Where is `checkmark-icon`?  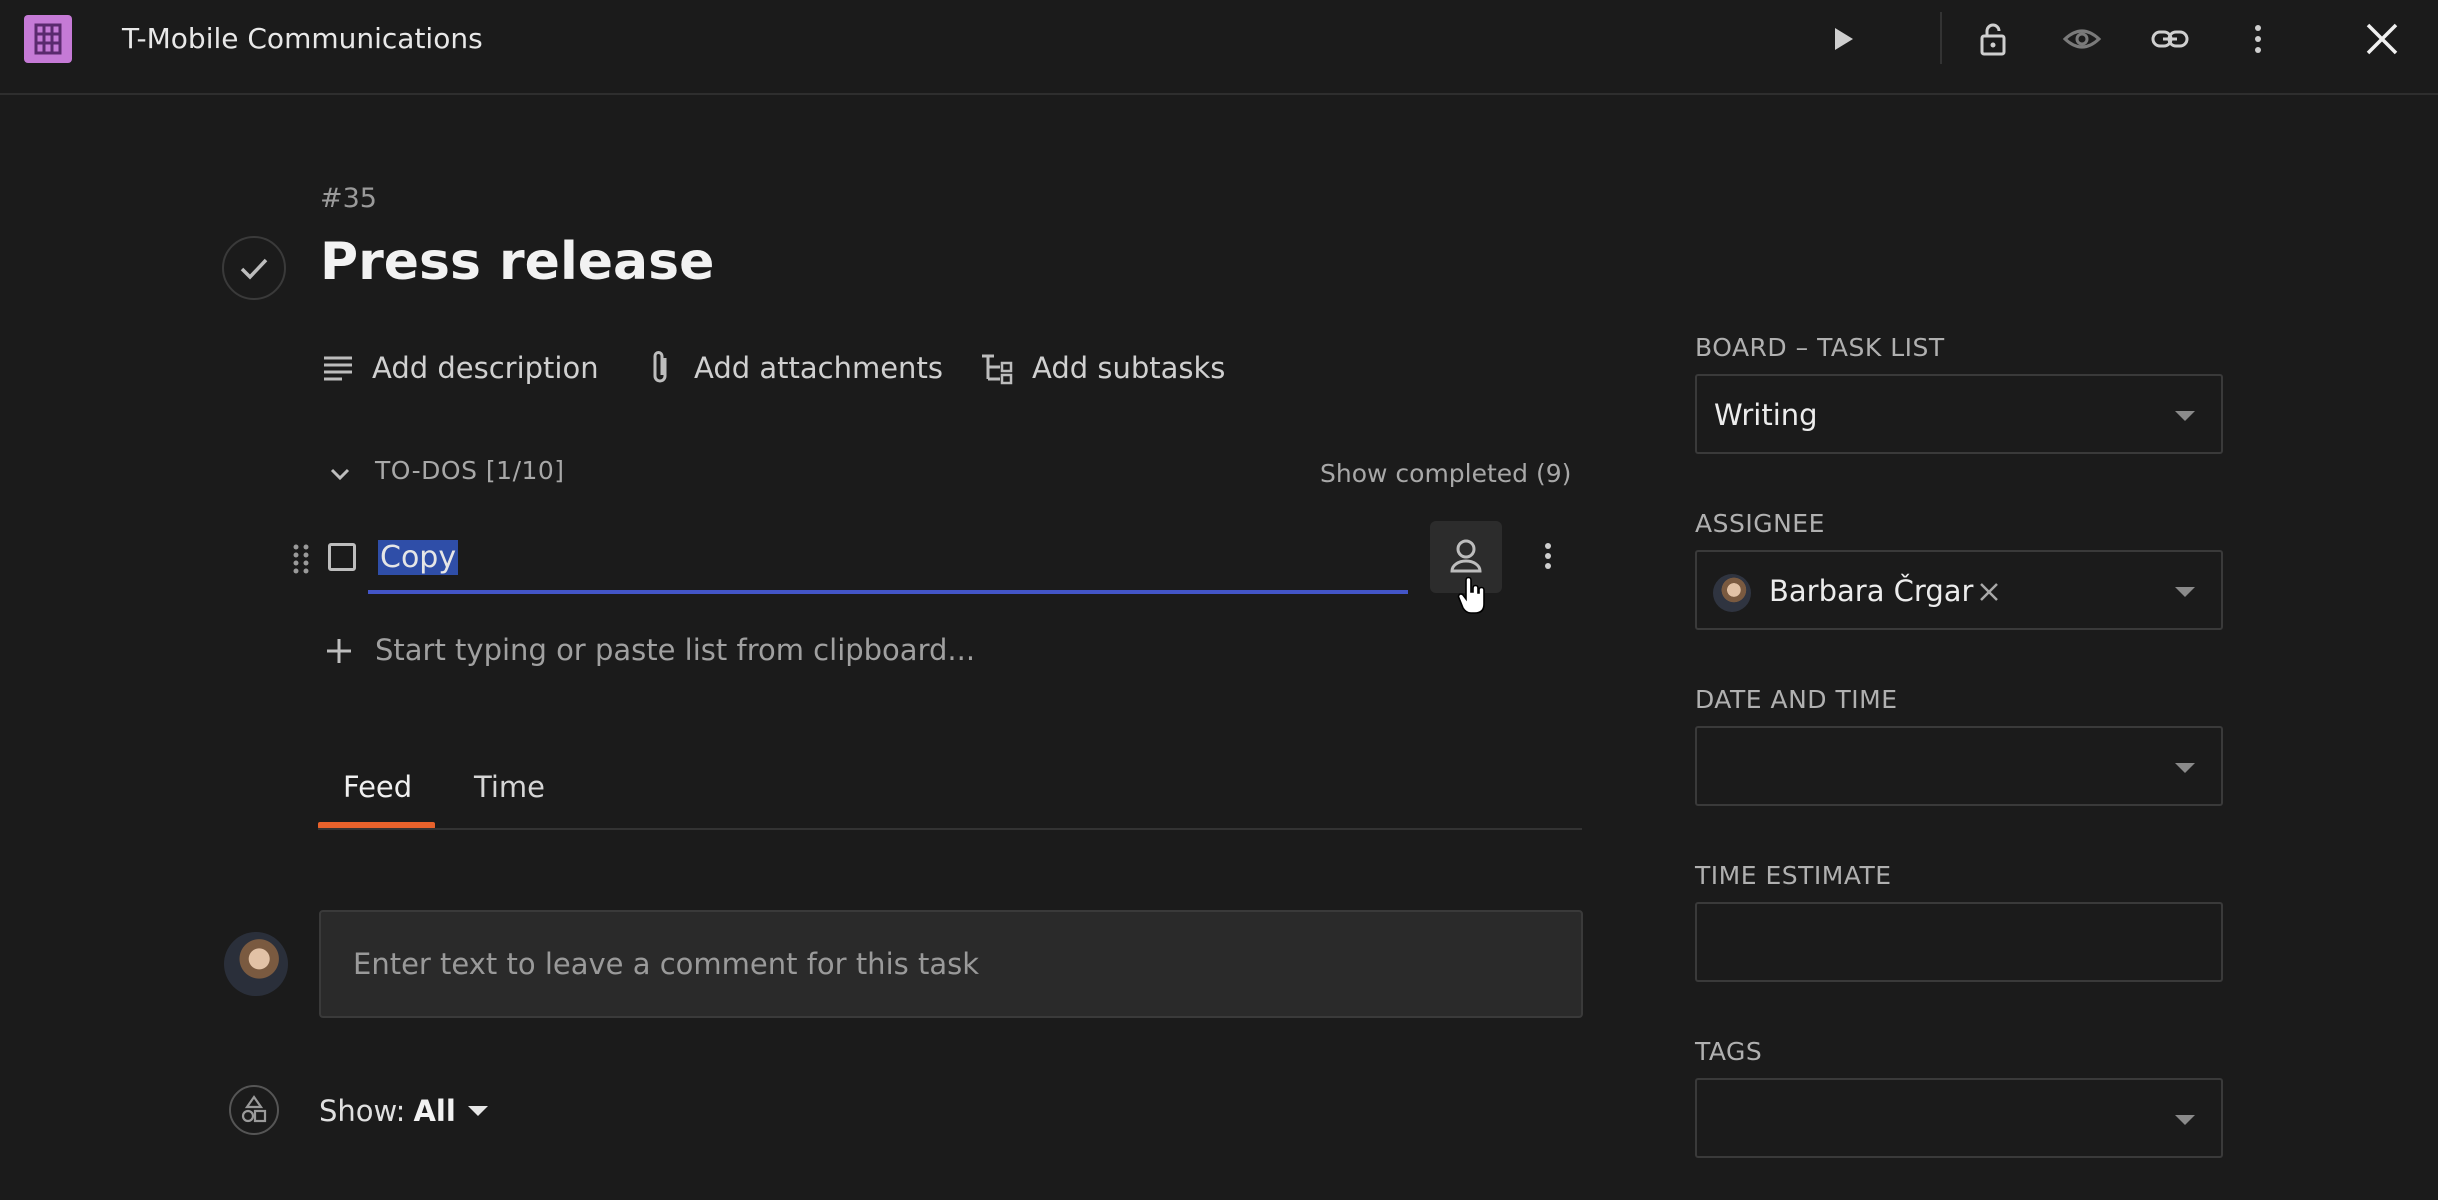 checkmark-icon is located at coordinates (254, 269).